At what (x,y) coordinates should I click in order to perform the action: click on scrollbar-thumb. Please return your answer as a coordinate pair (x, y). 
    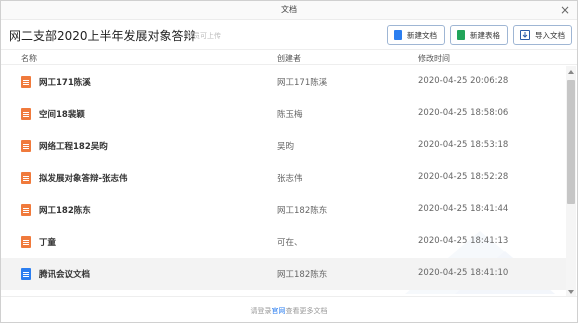
    Looking at the image, I should click on (571, 142).